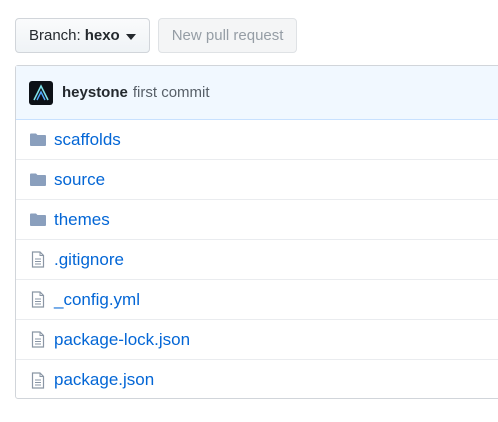  What do you see at coordinates (257, 93) in the screenshot?
I see `latest-commit-bar: heystone first commit` at bounding box center [257, 93].